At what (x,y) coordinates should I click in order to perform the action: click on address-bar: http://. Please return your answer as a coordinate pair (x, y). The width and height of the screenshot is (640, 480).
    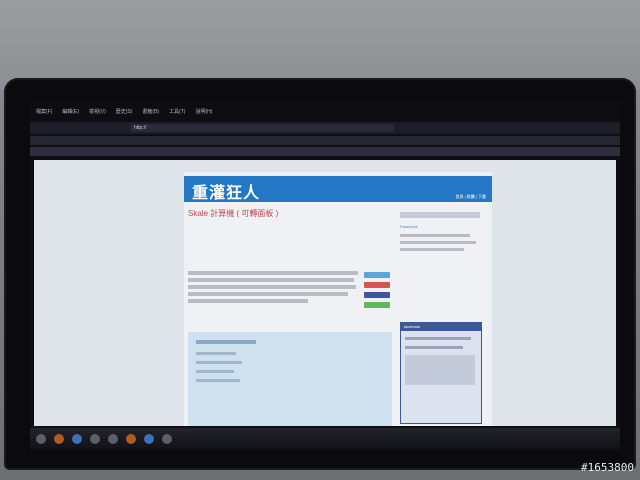
    Looking at the image, I should click on (262, 128).